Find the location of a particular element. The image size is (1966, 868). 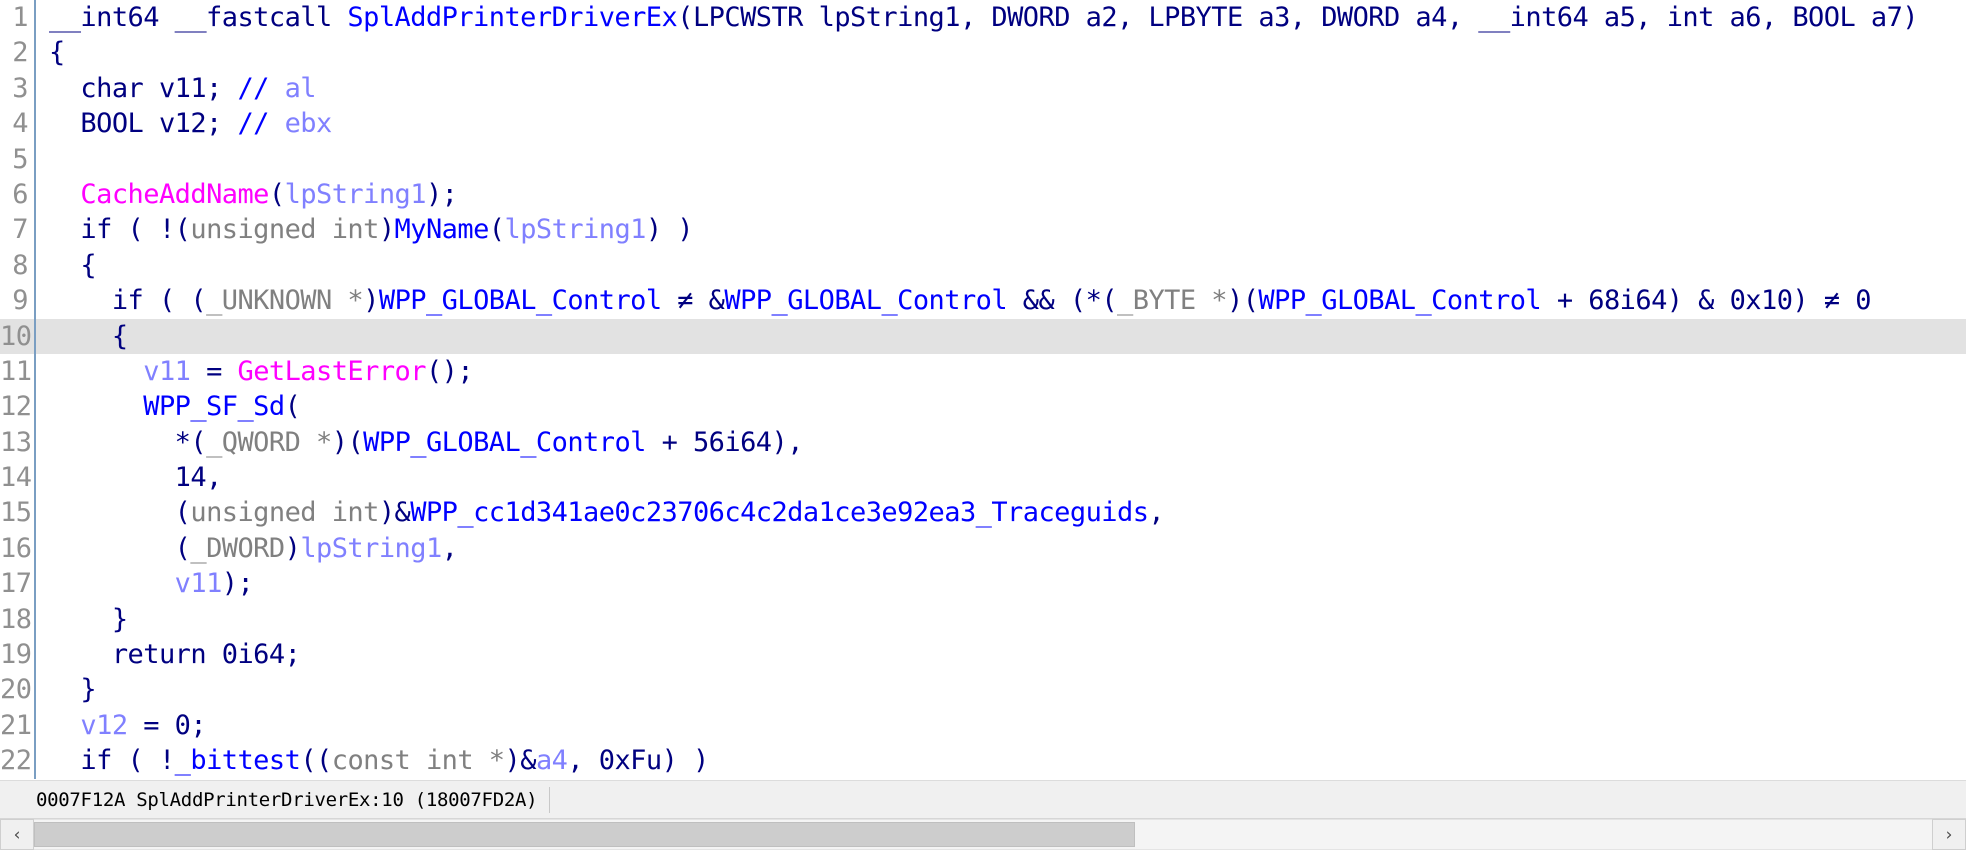

code-line-text: WPP_SF_Sd( is located at coordinates (1001, 406).